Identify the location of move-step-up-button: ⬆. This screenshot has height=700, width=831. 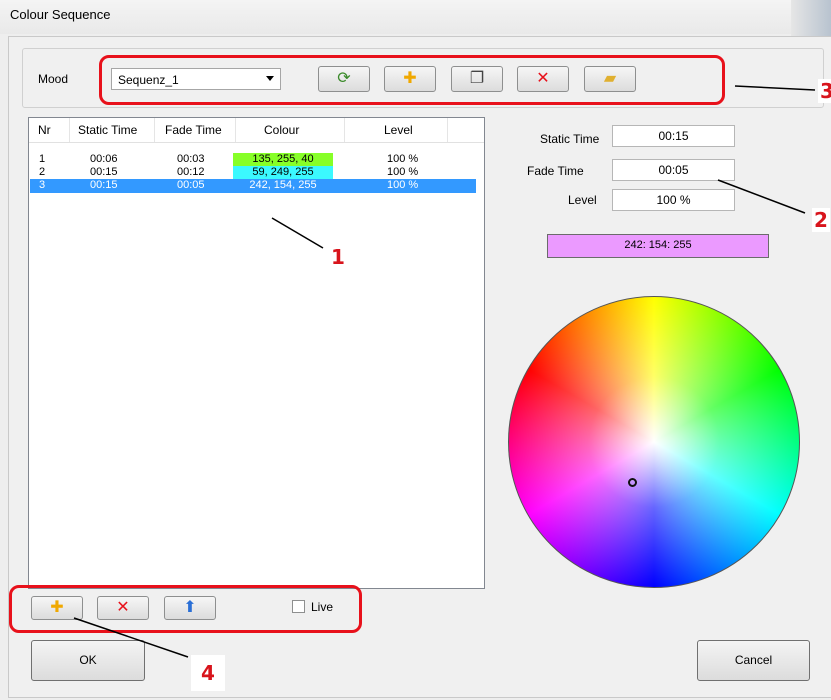
(190, 608).